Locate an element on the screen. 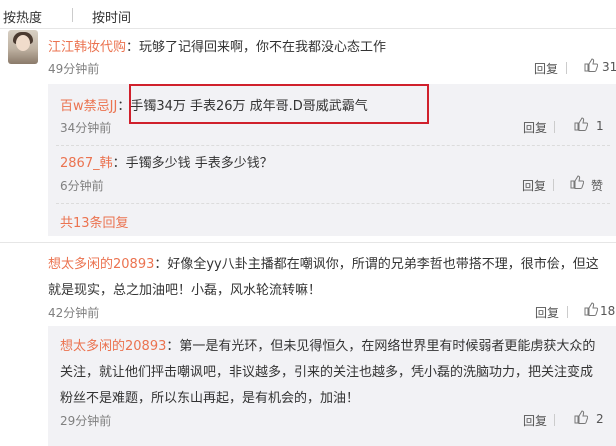  comment-body: 江江韩妆代购：玩够了记得回来啊，你不在我都没心态工作 is located at coordinates (217, 45).